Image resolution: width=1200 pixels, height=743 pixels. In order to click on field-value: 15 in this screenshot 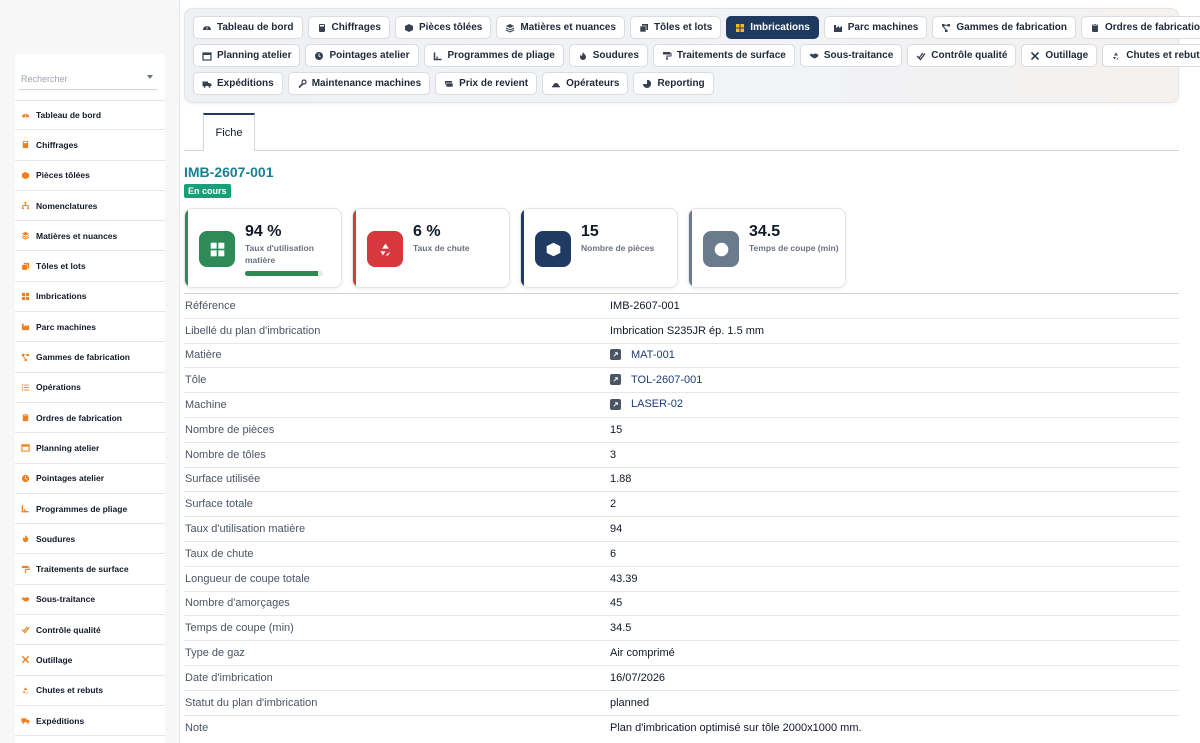, I will do `click(894, 429)`.